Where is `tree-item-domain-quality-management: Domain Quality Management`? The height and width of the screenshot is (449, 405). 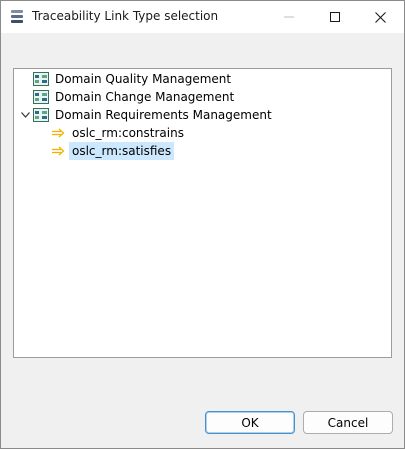 tree-item-domain-quality-management: Domain Quality Management is located at coordinates (133, 79).